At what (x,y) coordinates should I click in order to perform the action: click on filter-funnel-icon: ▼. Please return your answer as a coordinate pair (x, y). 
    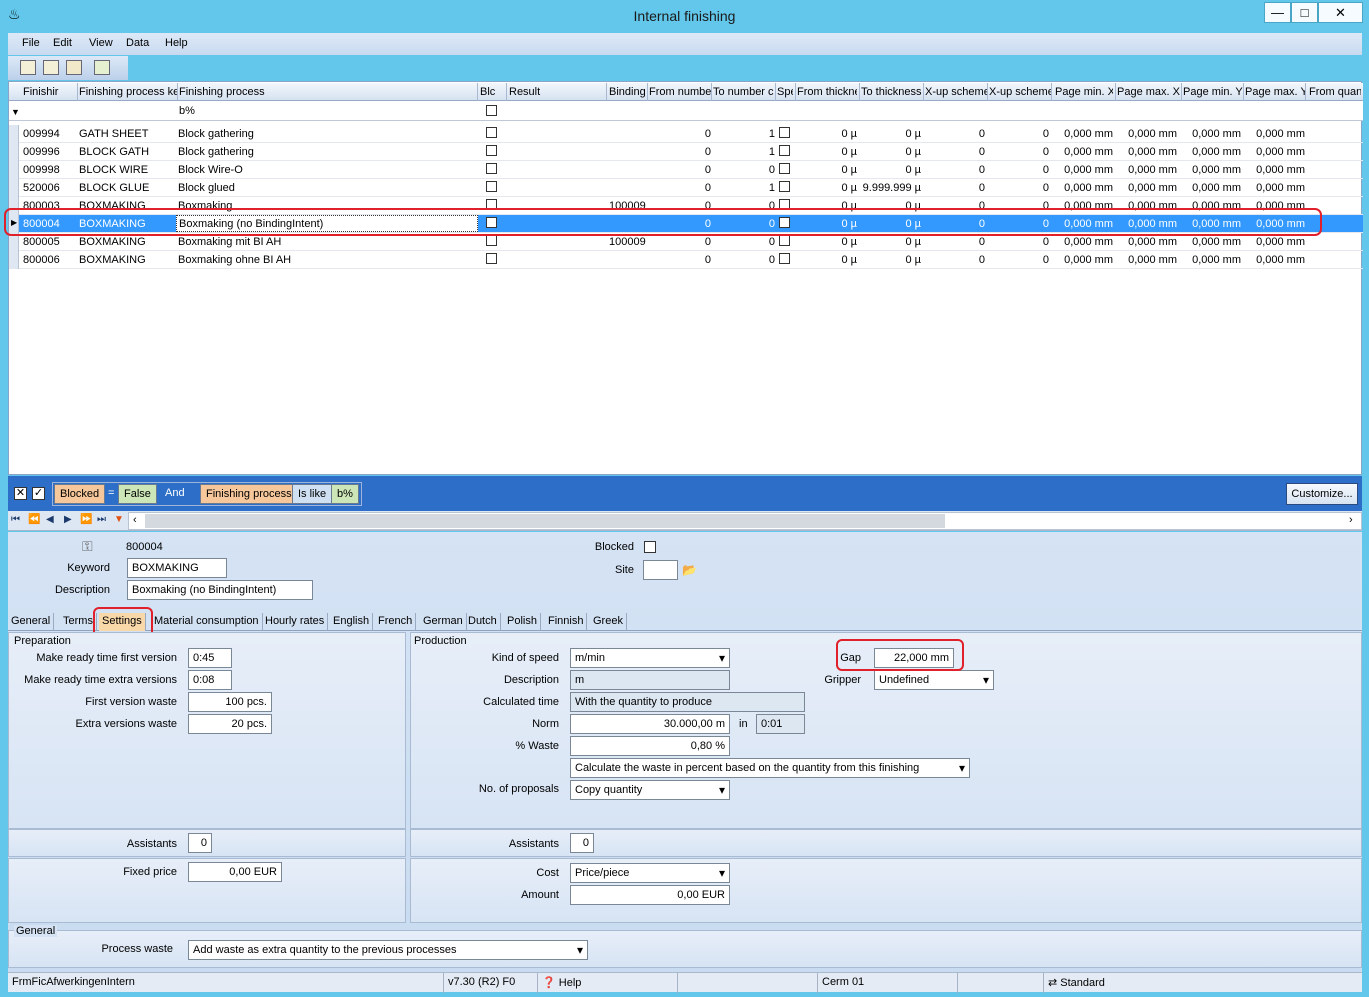
    Looking at the image, I should click on (119, 519).